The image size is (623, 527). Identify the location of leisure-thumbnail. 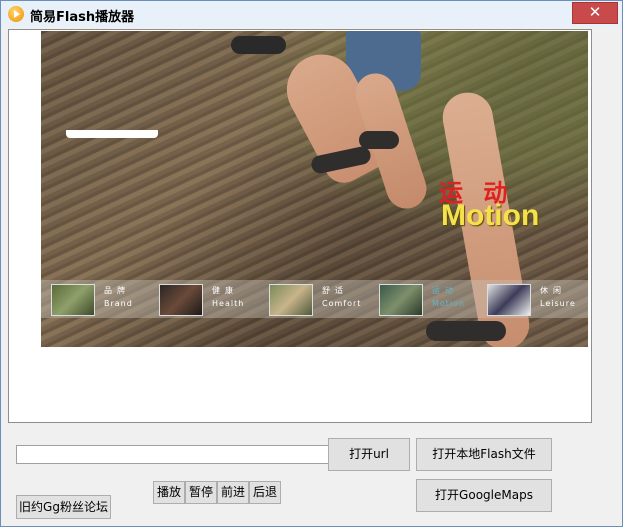
(509, 300).